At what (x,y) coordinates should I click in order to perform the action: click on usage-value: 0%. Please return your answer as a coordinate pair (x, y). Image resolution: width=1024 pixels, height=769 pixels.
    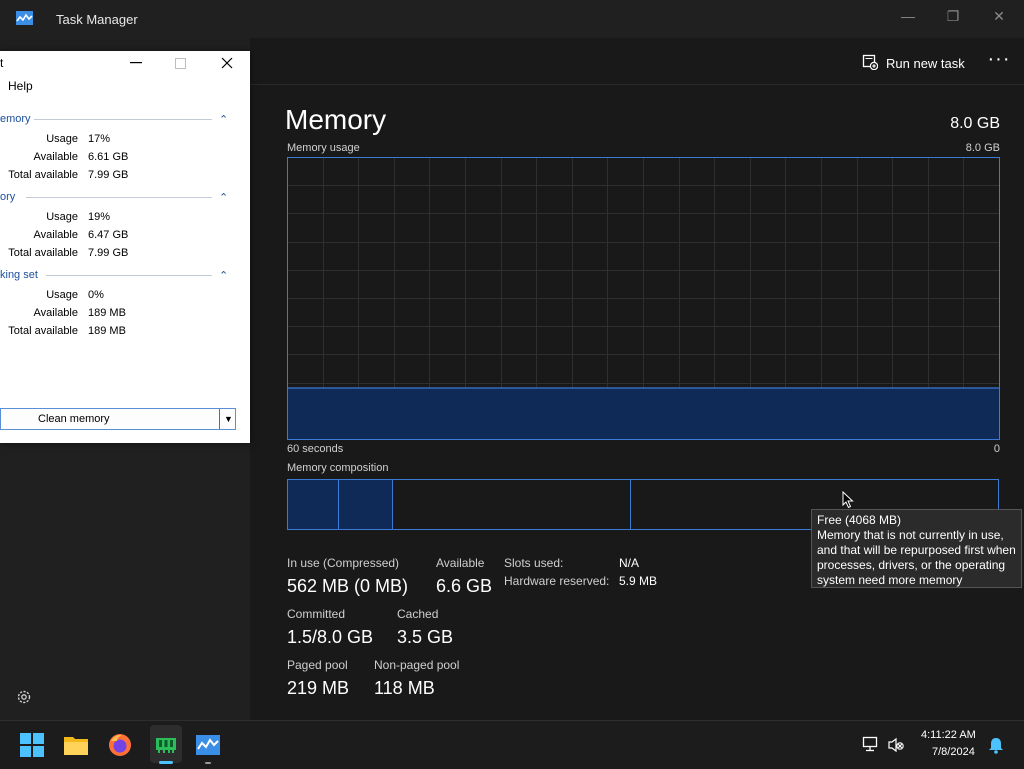
    Looking at the image, I should click on (96, 295).